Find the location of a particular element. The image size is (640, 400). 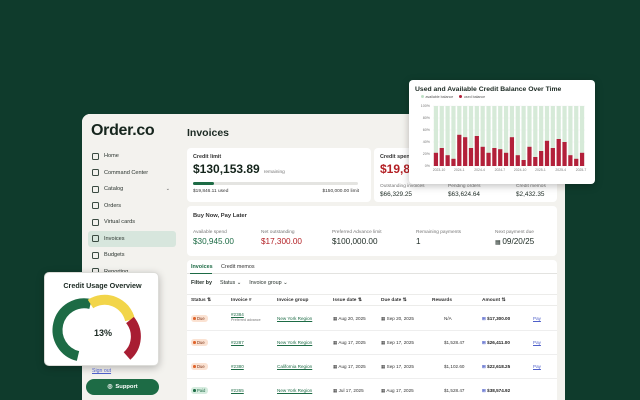

filter-bar: Filter by Status ⌄ Invoice group ⌄ is located at coordinates (239, 283).